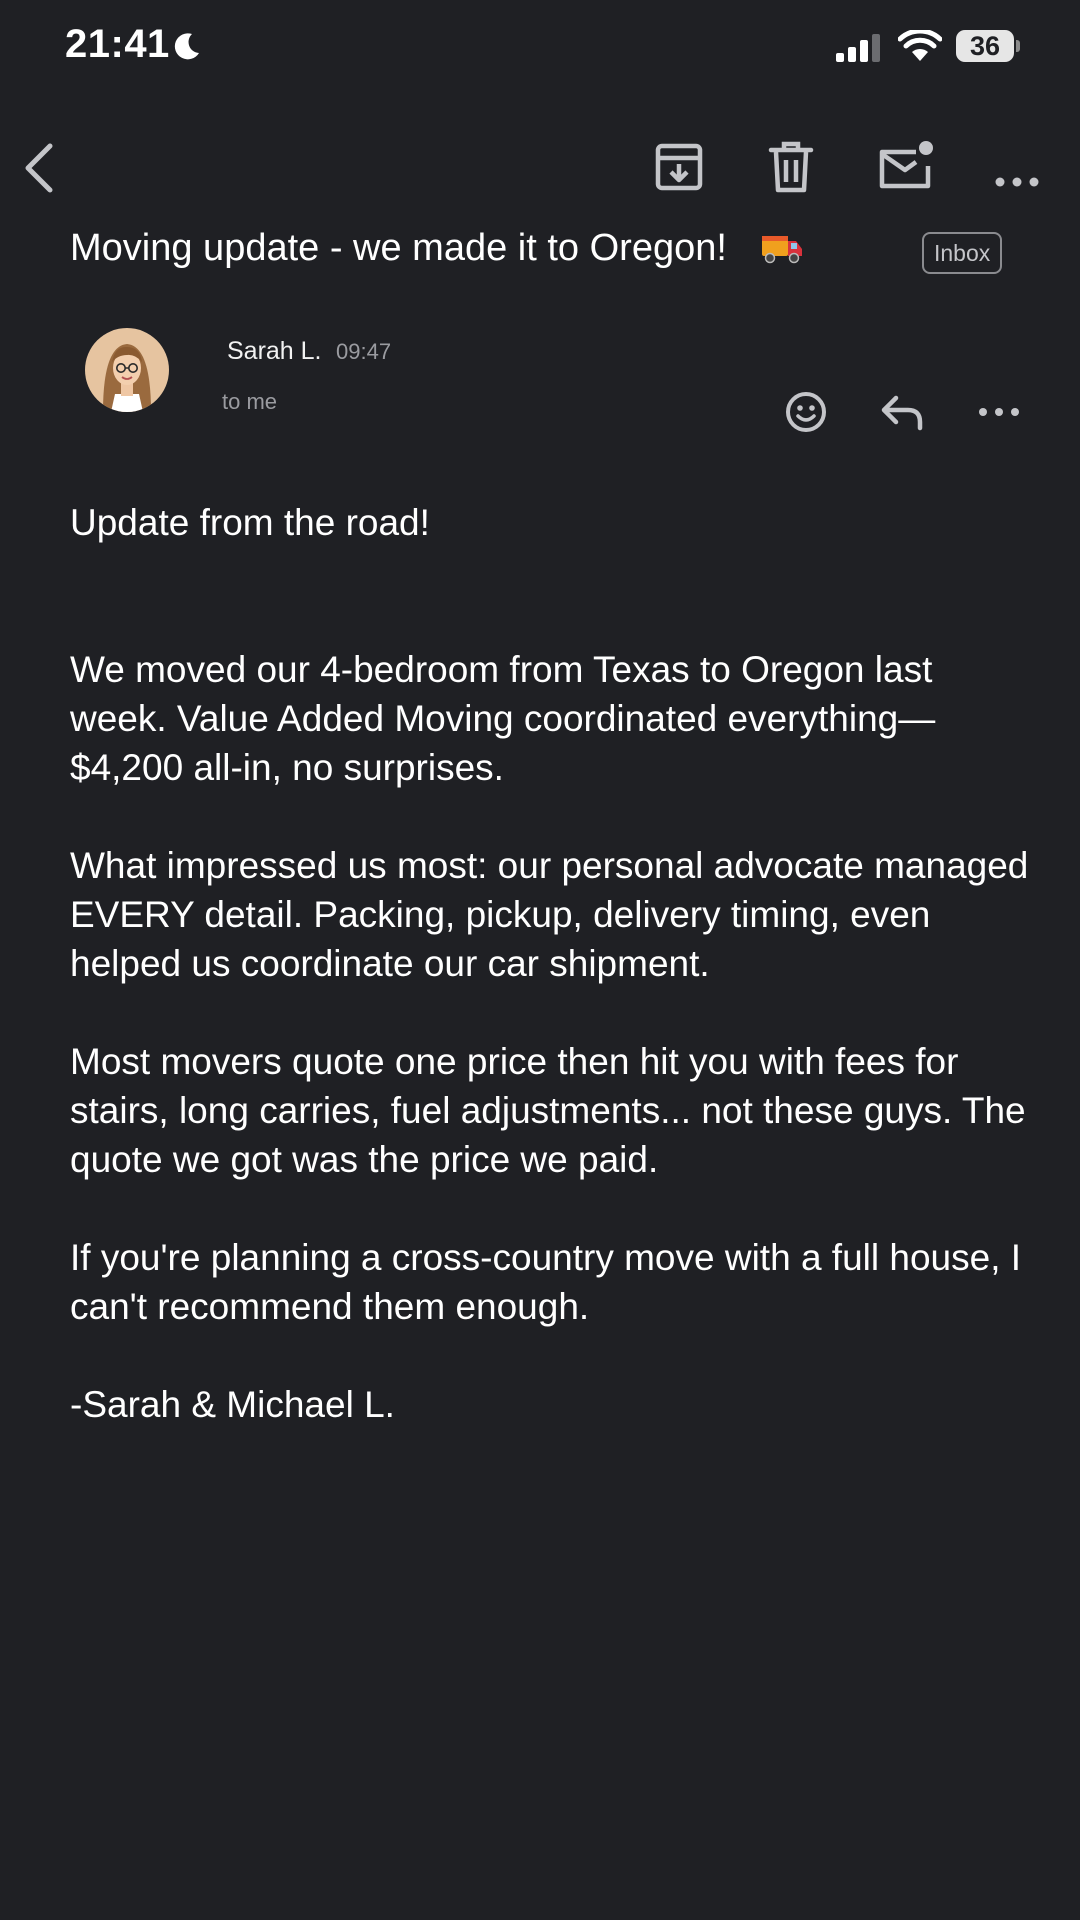 The width and height of the screenshot is (1080, 1920). What do you see at coordinates (274, 351) in the screenshot?
I see `sender-name: Sarah L.` at bounding box center [274, 351].